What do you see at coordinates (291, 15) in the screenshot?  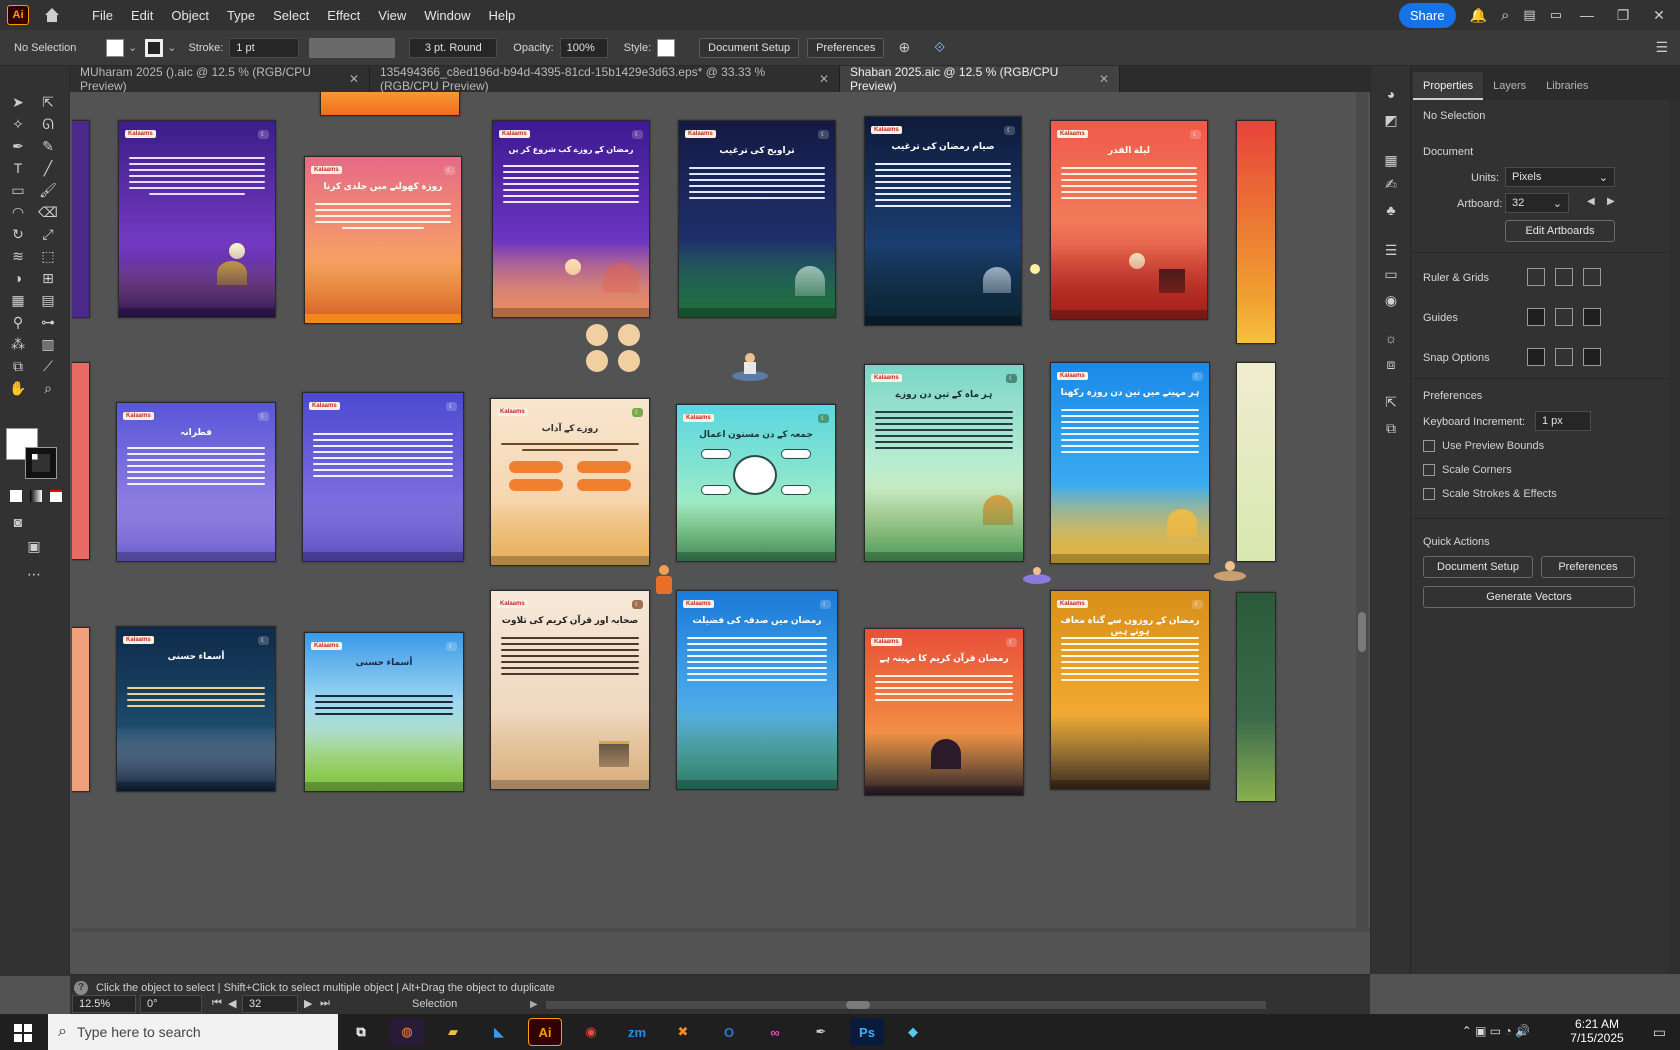 I see `menu-select: Select` at bounding box center [291, 15].